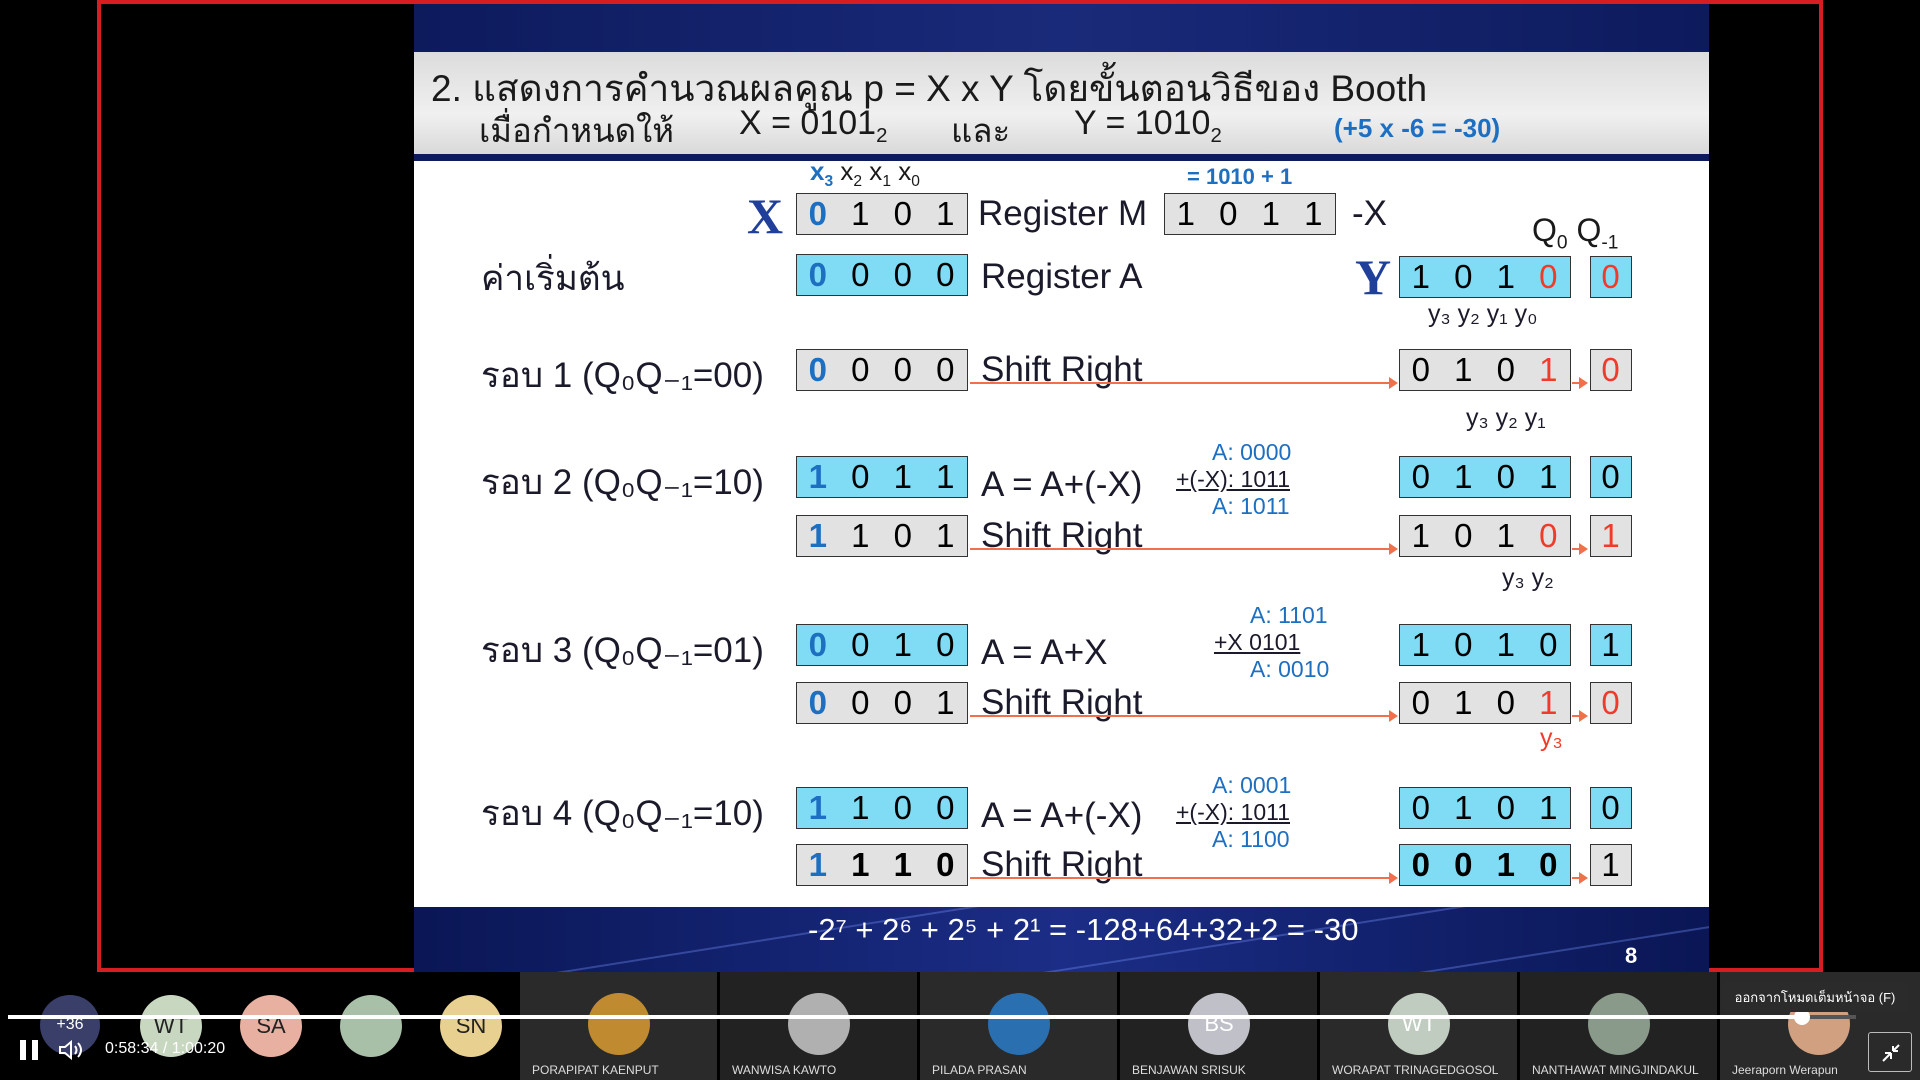  I want to click on given-x: X = 01012, so click(813, 125).